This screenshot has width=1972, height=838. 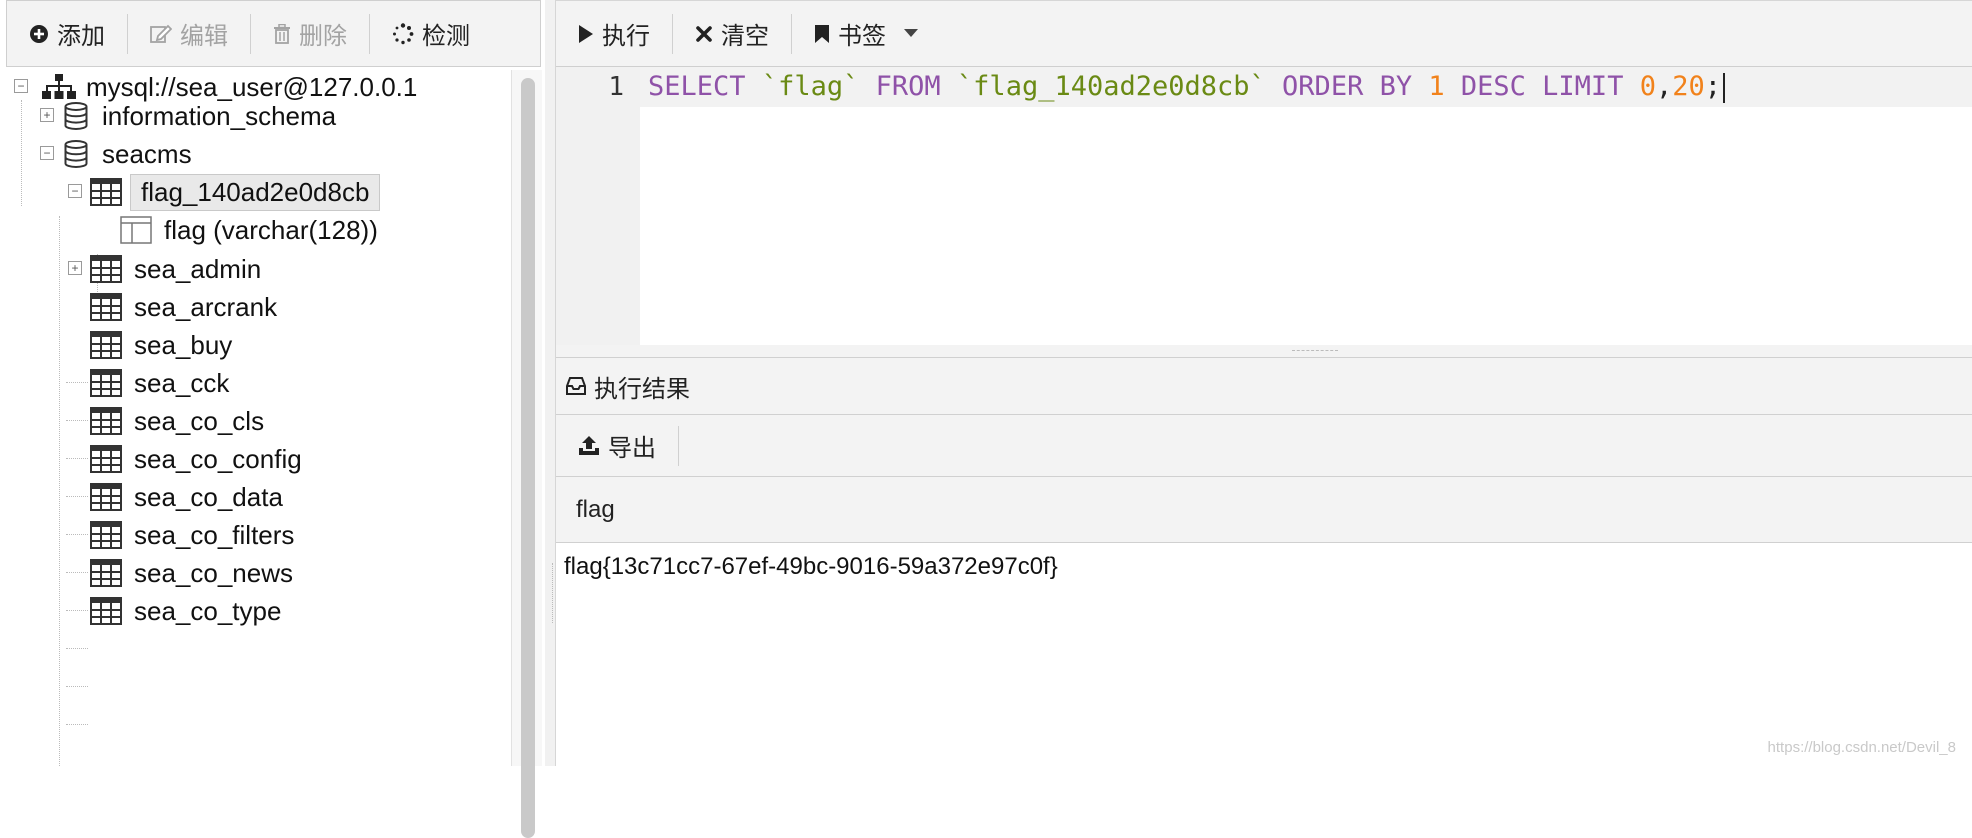 I want to click on bookmark-label: 书签, so click(x=862, y=36).